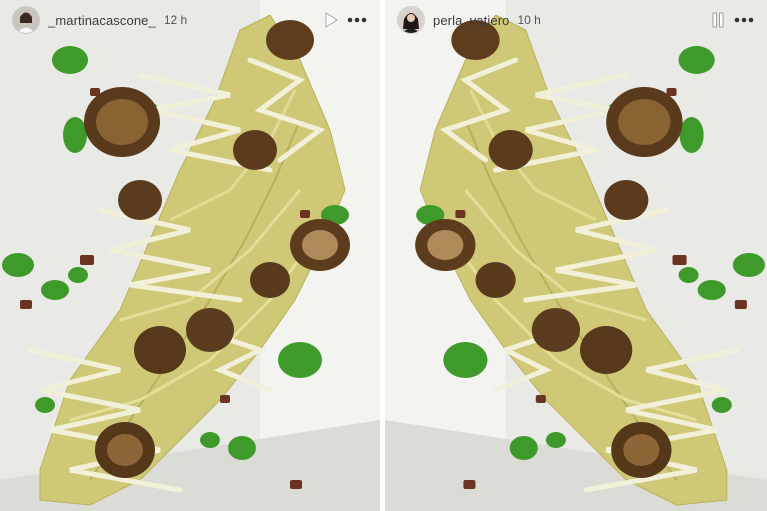 This screenshot has height=511, width=767. Describe the element at coordinates (529, 20) in the screenshot. I see `story-timestamp: 10 h` at that location.